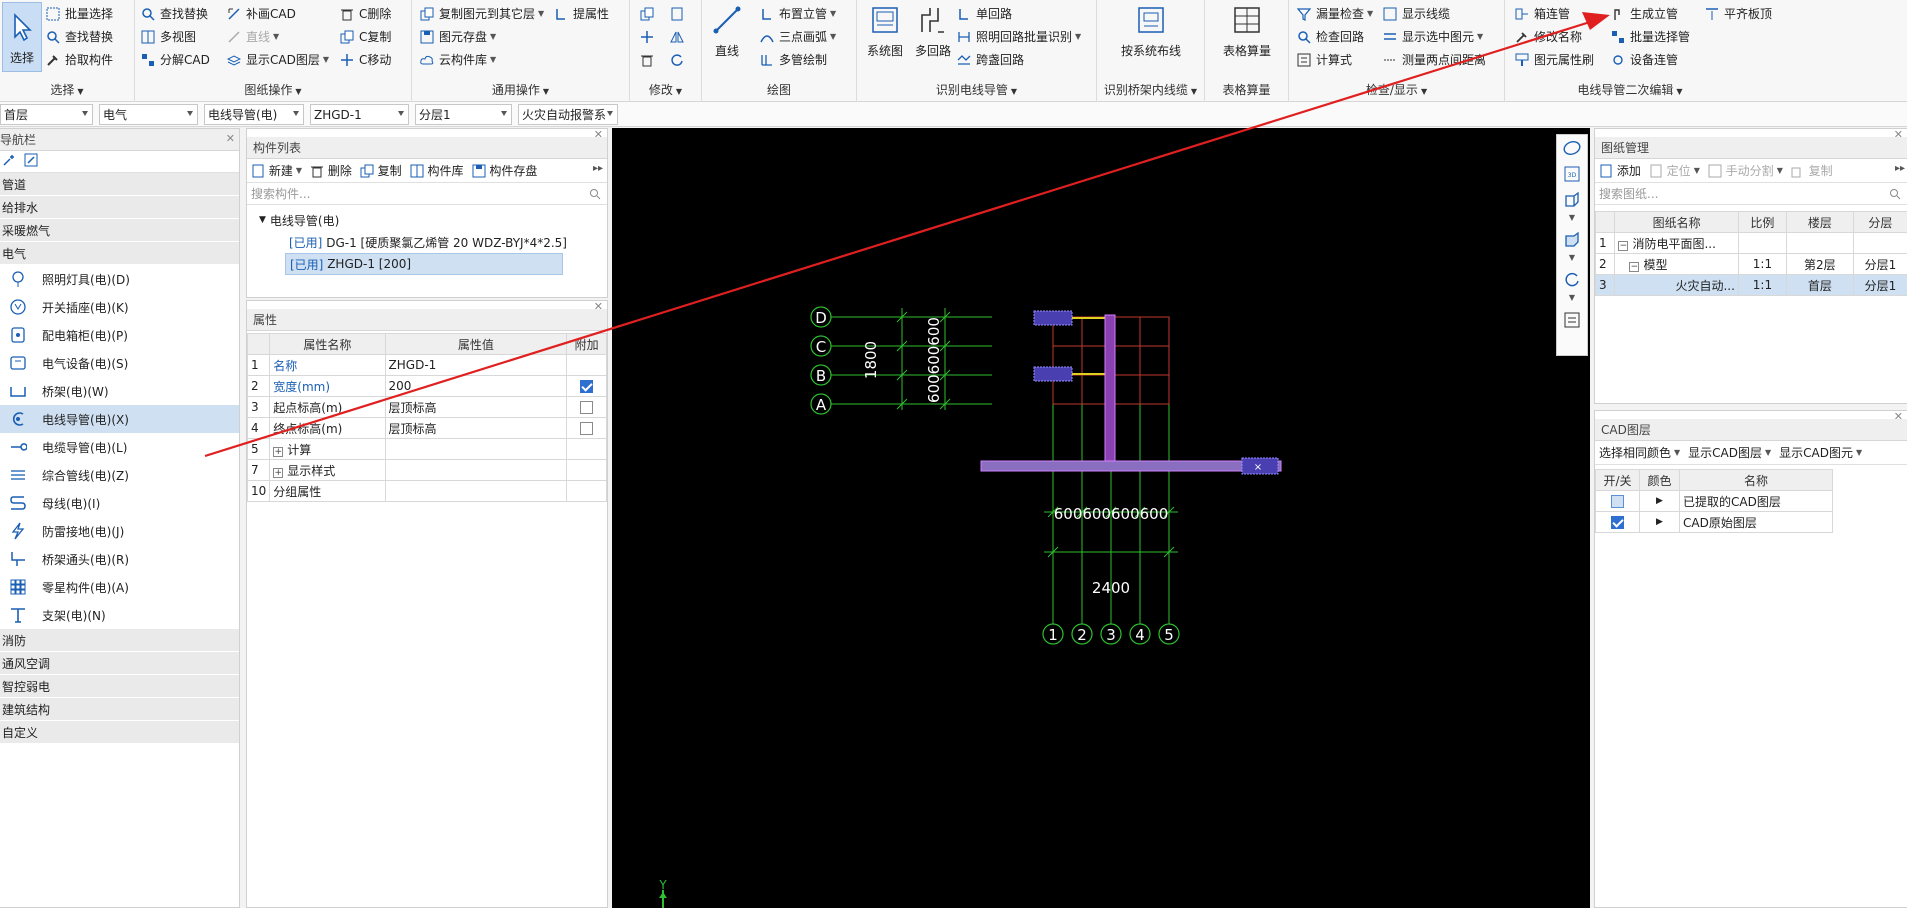 The image size is (1907, 908). Describe the element at coordinates (437, 170) in the screenshot. I see `component-library-button: 构件库` at that location.